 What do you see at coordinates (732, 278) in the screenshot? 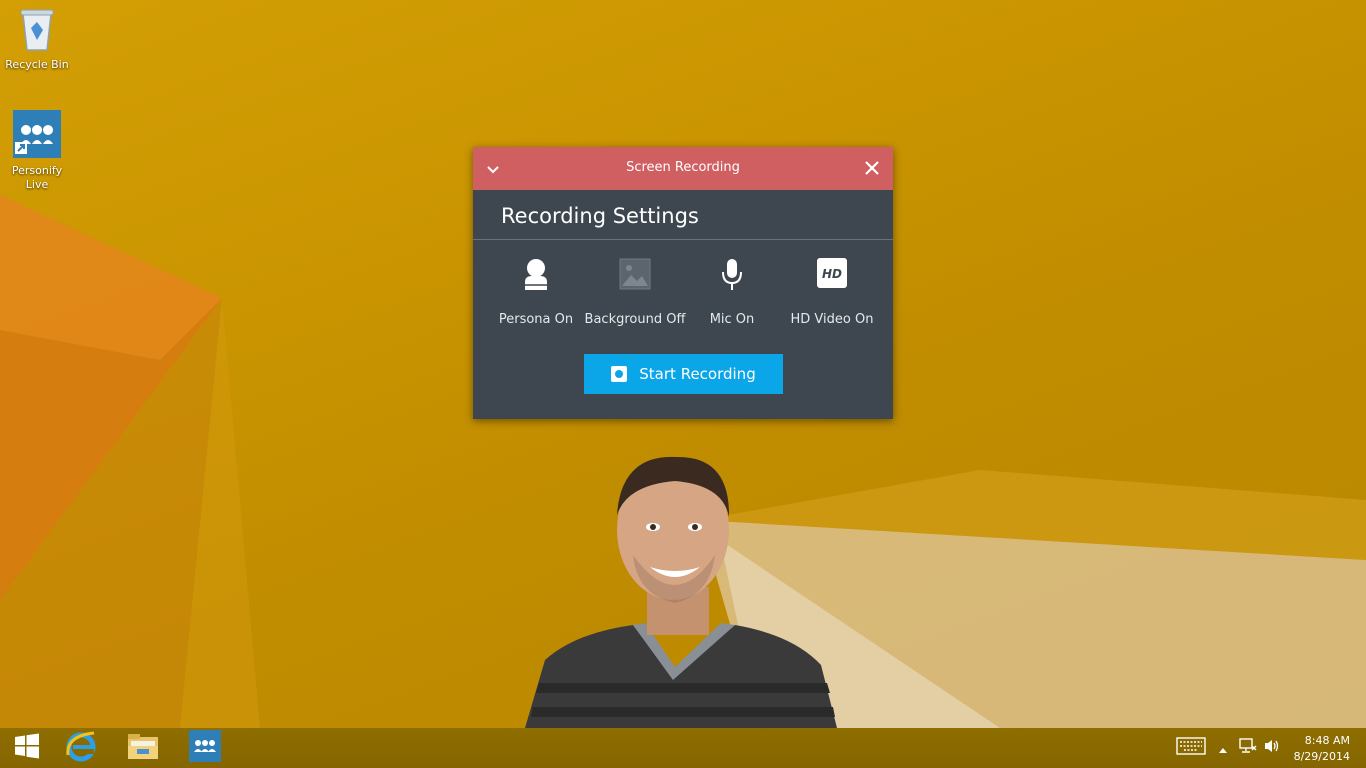
I see `microphone-icon` at bounding box center [732, 278].